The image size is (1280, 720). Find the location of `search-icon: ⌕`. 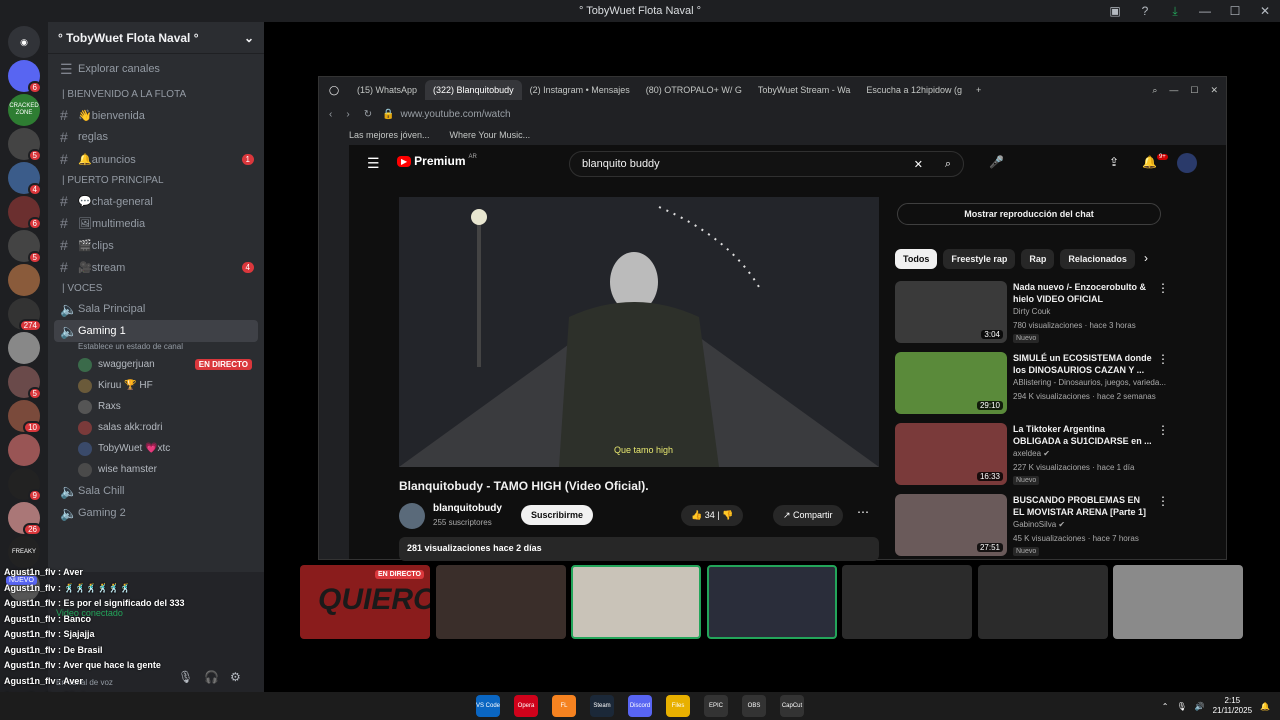

search-icon: ⌕ is located at coordinates (948, 164).